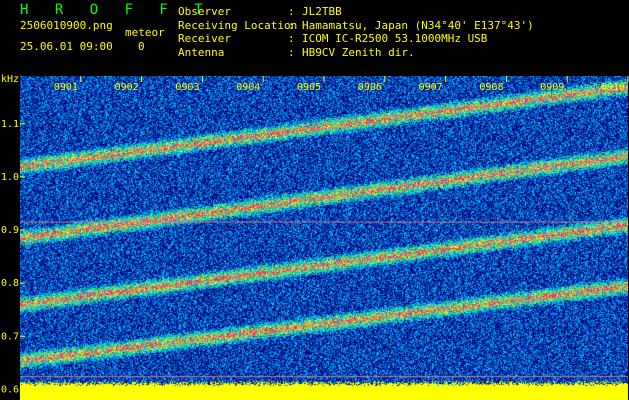 The width and height of the screenshot is (629, 400). I want to click on info-value: Hamamatsu, Japan (N34°40' E137°43'), so click(418, 25).